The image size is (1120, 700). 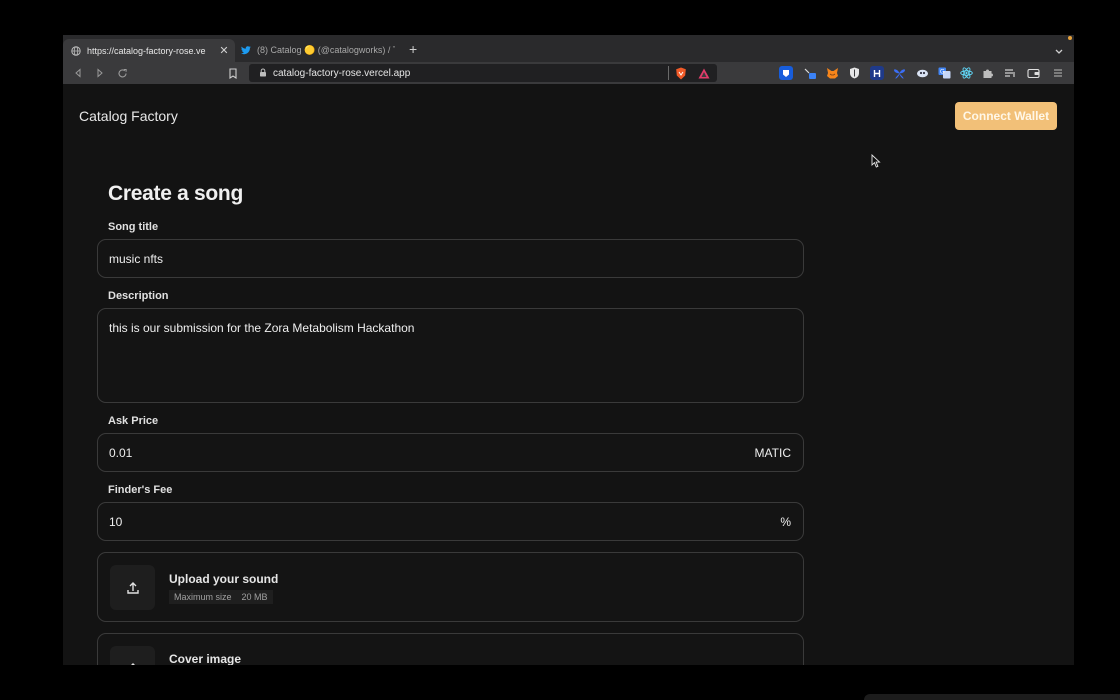 What do you see at coordinates (1010, 73) in the screenshot?
I see `reading-list-icon` at bounding box center [1010, 73].